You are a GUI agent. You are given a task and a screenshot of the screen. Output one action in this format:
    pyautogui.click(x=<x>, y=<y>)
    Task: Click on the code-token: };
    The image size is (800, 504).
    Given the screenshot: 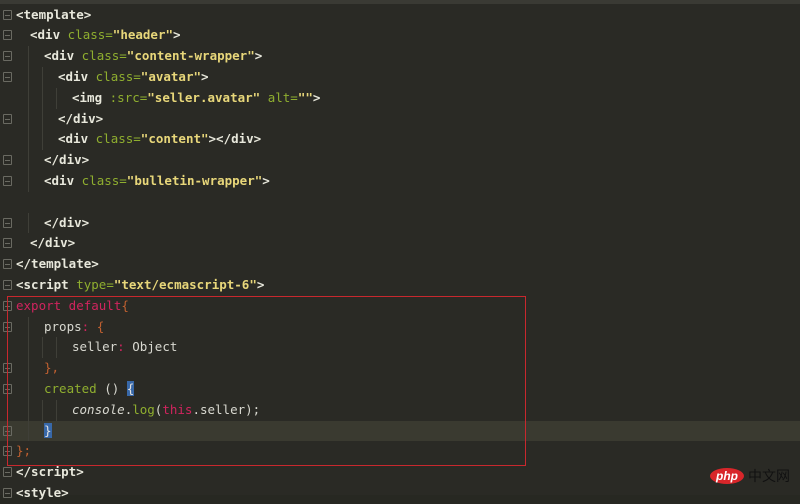 What is the action you would take?
    pyautogui.click(x=24, y=451)
    